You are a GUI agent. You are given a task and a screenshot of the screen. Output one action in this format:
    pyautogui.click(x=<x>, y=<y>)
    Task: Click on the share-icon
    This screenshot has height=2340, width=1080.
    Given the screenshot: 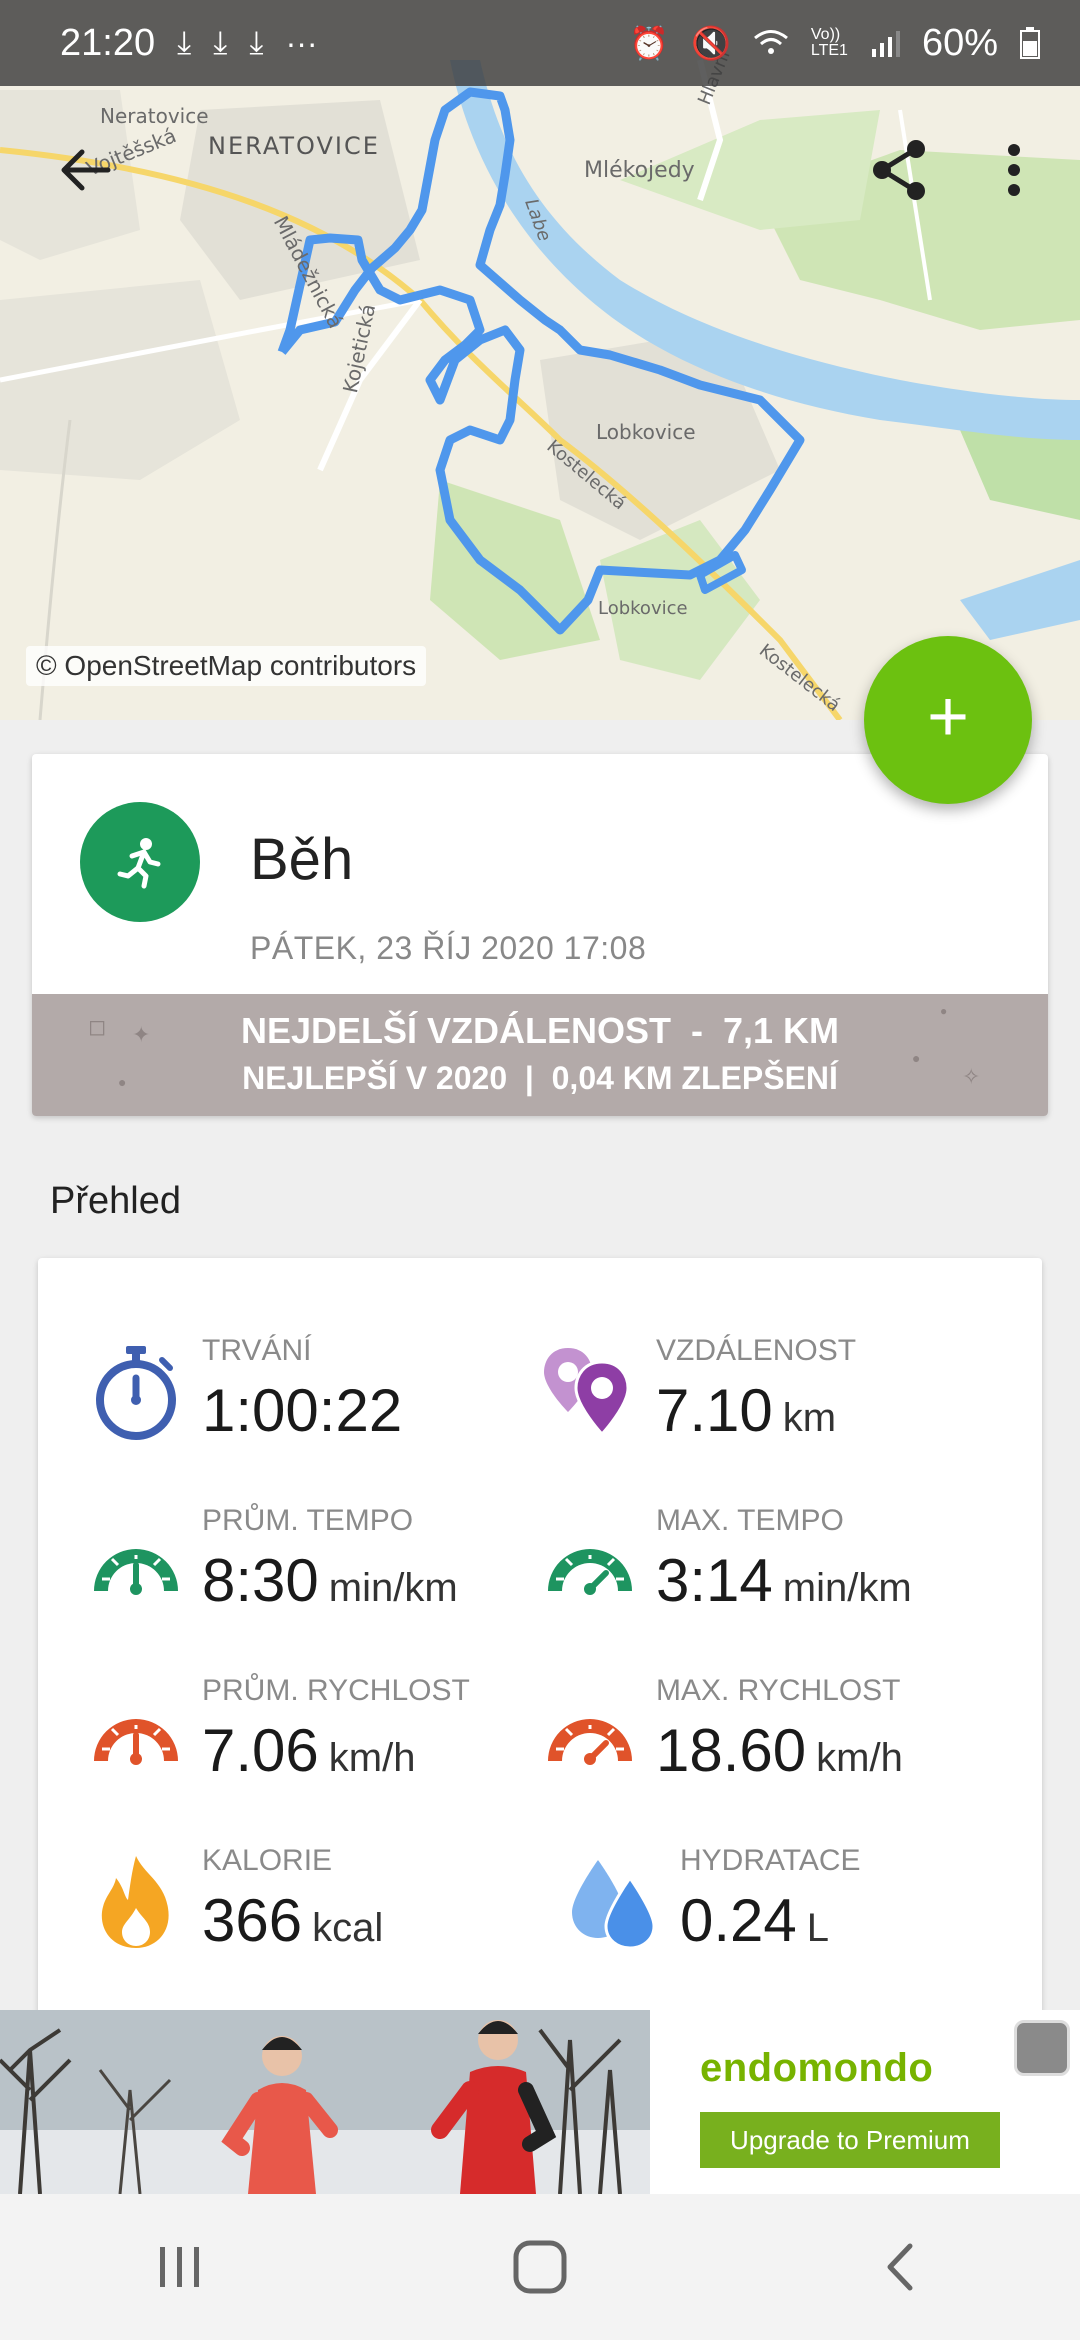 What is the action you would take?
    pyautogui.click(x=899, y=170)
    